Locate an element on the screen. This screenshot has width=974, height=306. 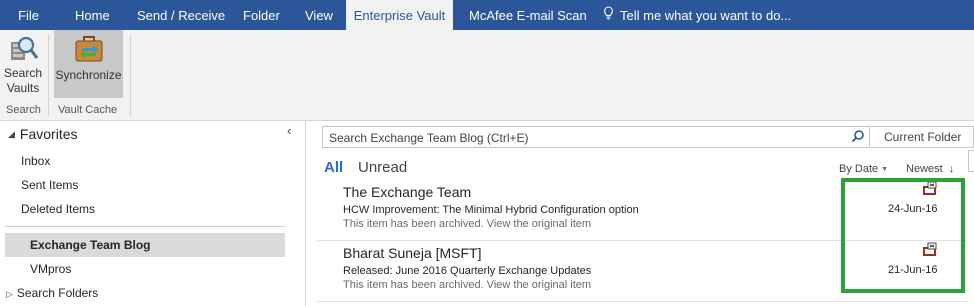
search-vaults-button: Search Vaults is located at coordinates (23, 67).